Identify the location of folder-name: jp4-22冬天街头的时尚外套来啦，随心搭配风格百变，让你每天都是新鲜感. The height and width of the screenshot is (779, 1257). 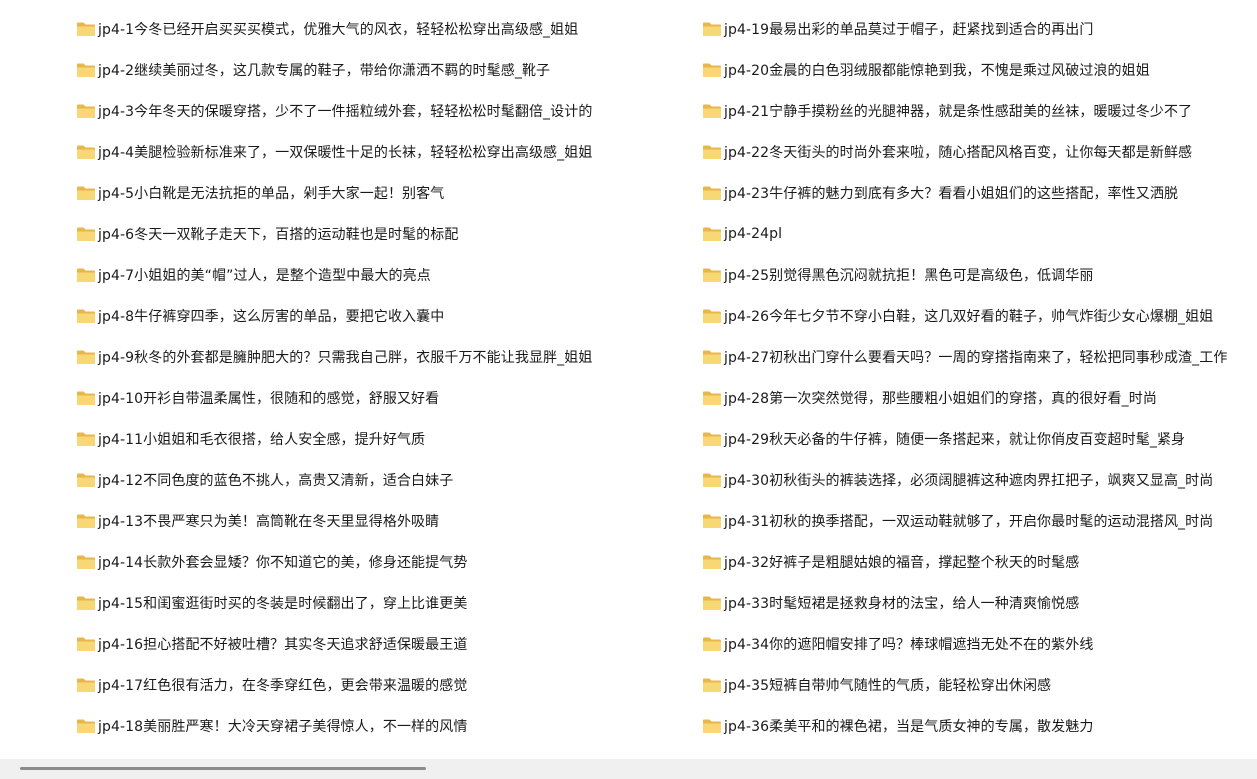
(958, 152).